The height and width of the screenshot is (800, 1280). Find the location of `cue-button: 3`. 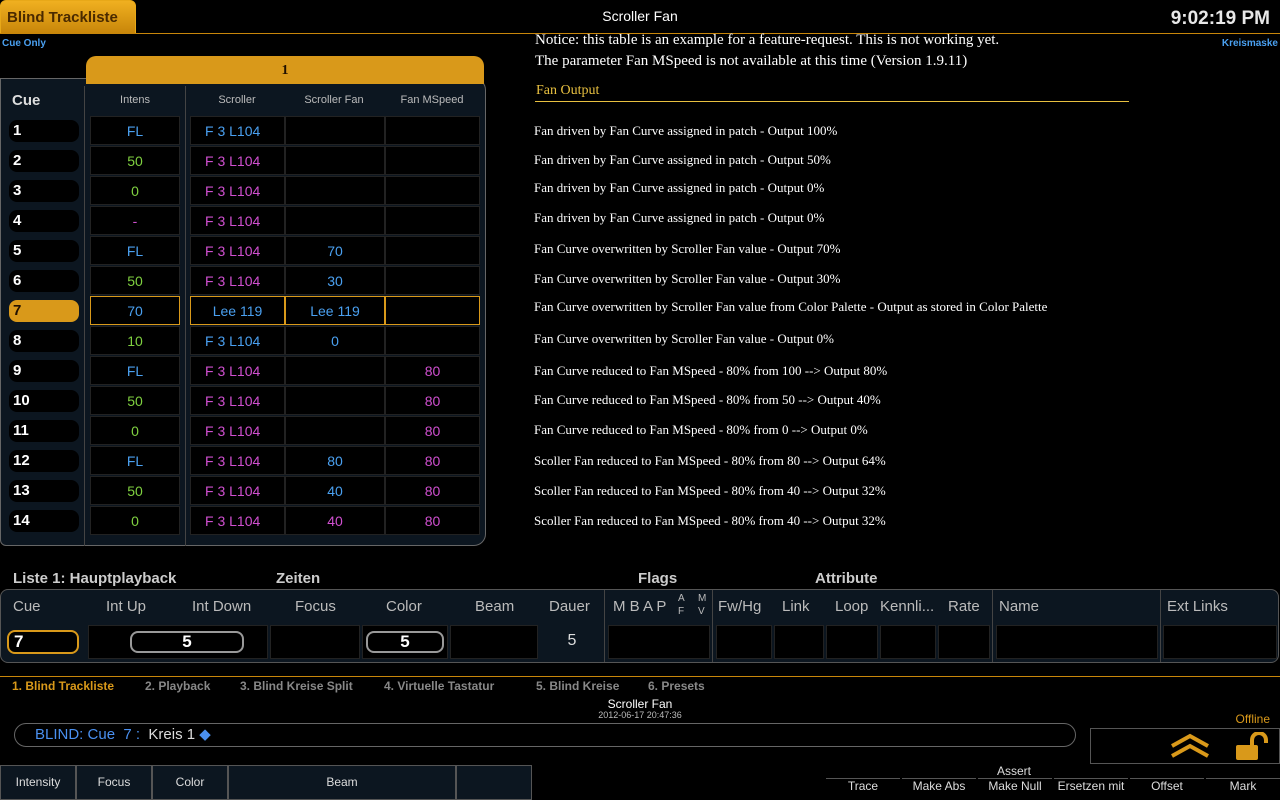

cue-button: 3 is located at coordinates (44, 191).